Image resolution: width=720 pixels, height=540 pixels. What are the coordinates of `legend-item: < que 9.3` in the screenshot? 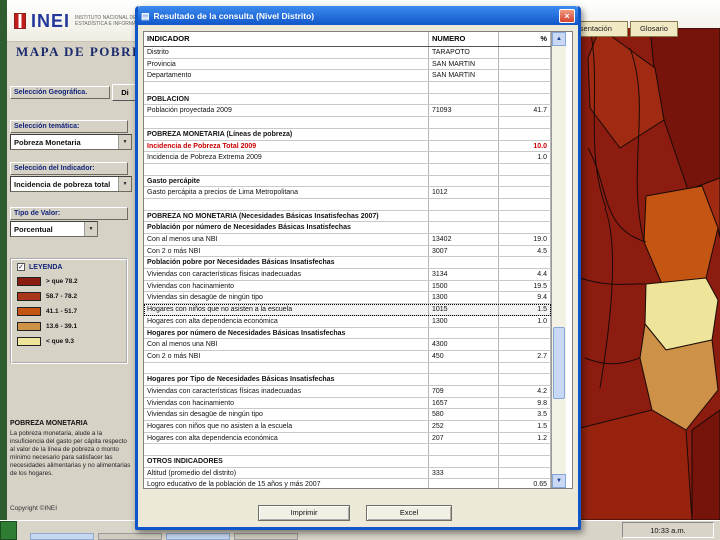 It's located at (69, 341).